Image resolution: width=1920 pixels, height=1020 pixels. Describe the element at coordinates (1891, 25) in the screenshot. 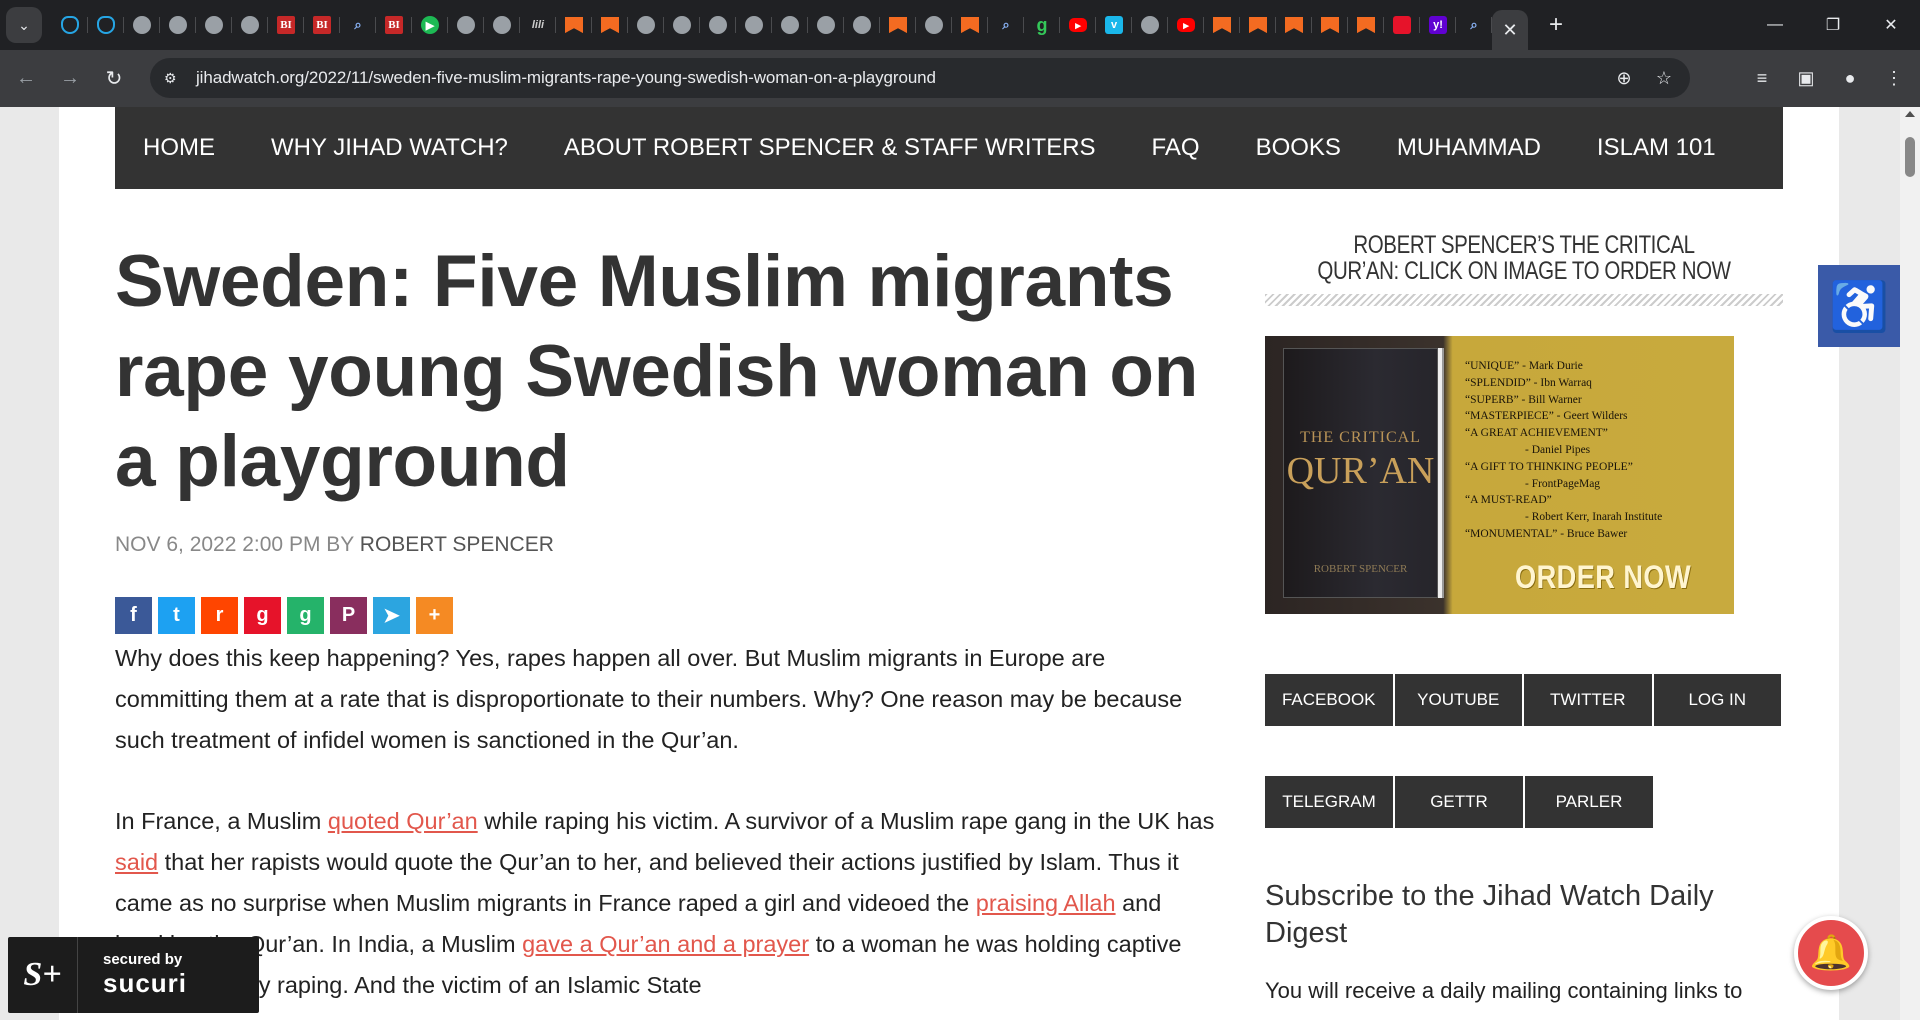

I see `close-window-button: ✕` at that location.